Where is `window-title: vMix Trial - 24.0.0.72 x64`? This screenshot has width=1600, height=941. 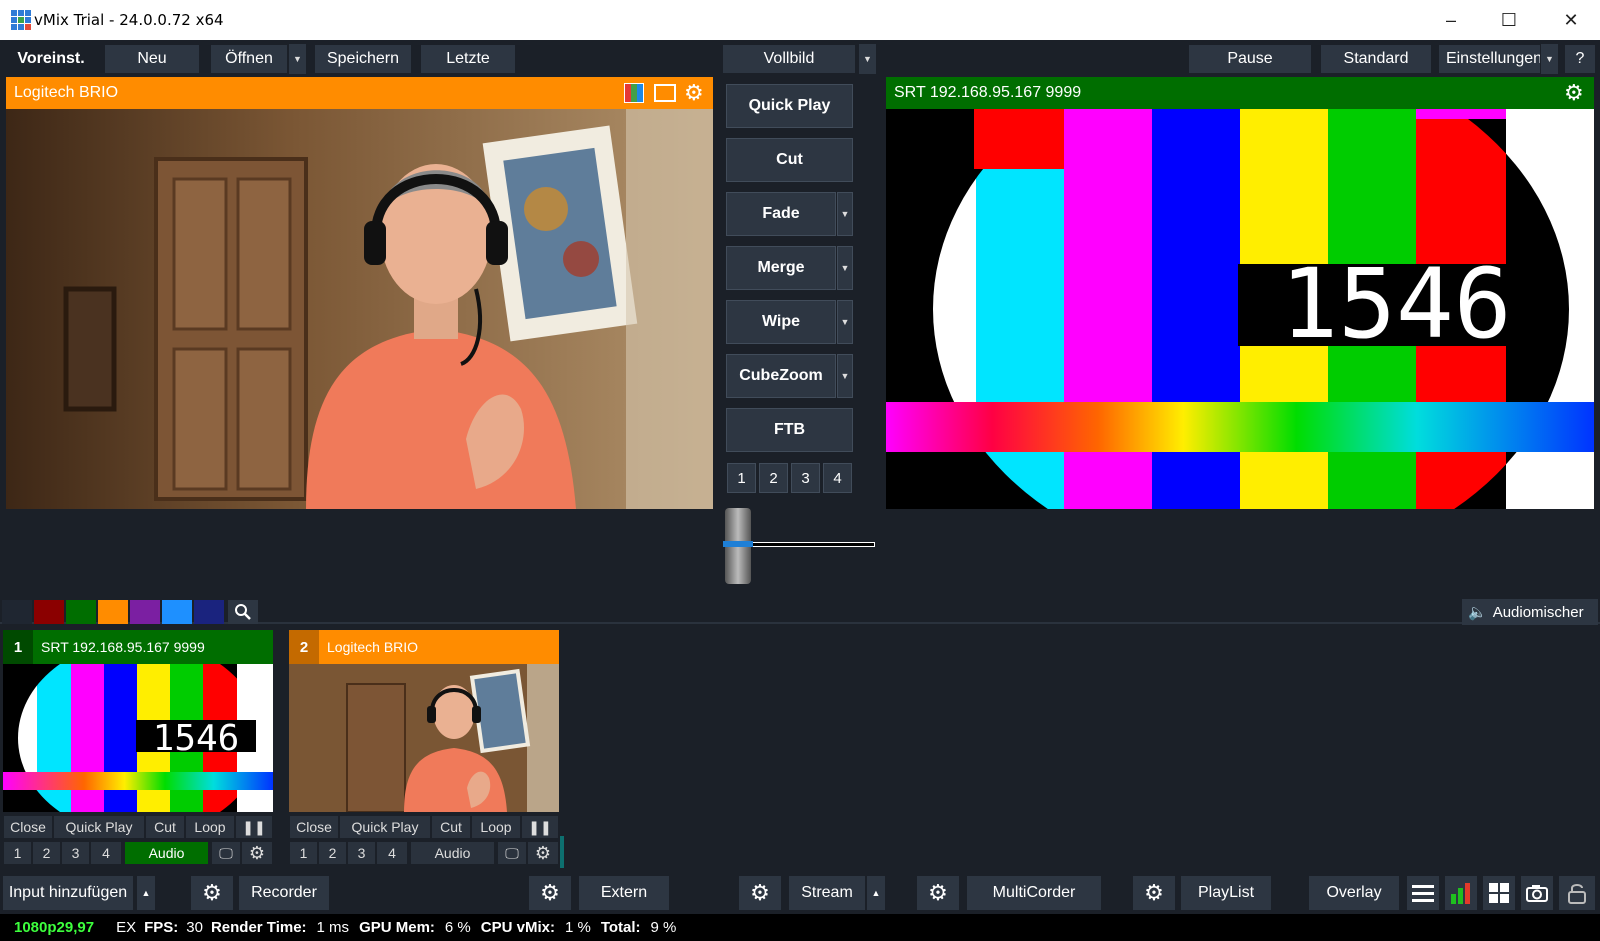 window-title: vMix Trial - 24.0.0.72 x64 is located at coordinates (129, 20).